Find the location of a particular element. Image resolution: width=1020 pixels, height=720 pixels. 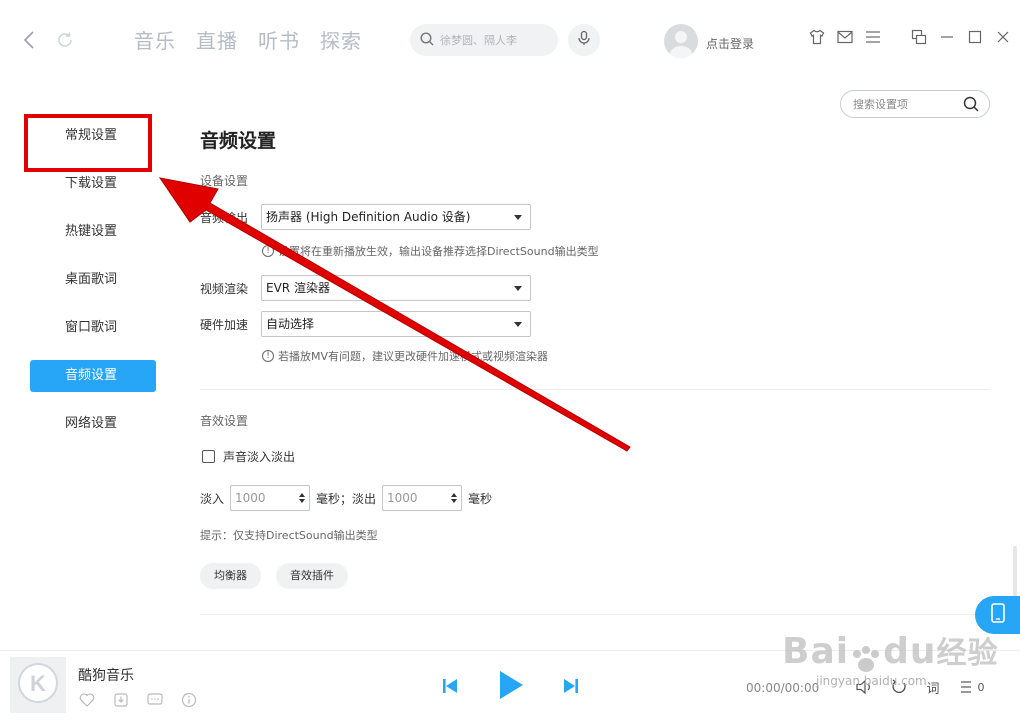

playlist-count: 0 is located at coordinates (981, 687).